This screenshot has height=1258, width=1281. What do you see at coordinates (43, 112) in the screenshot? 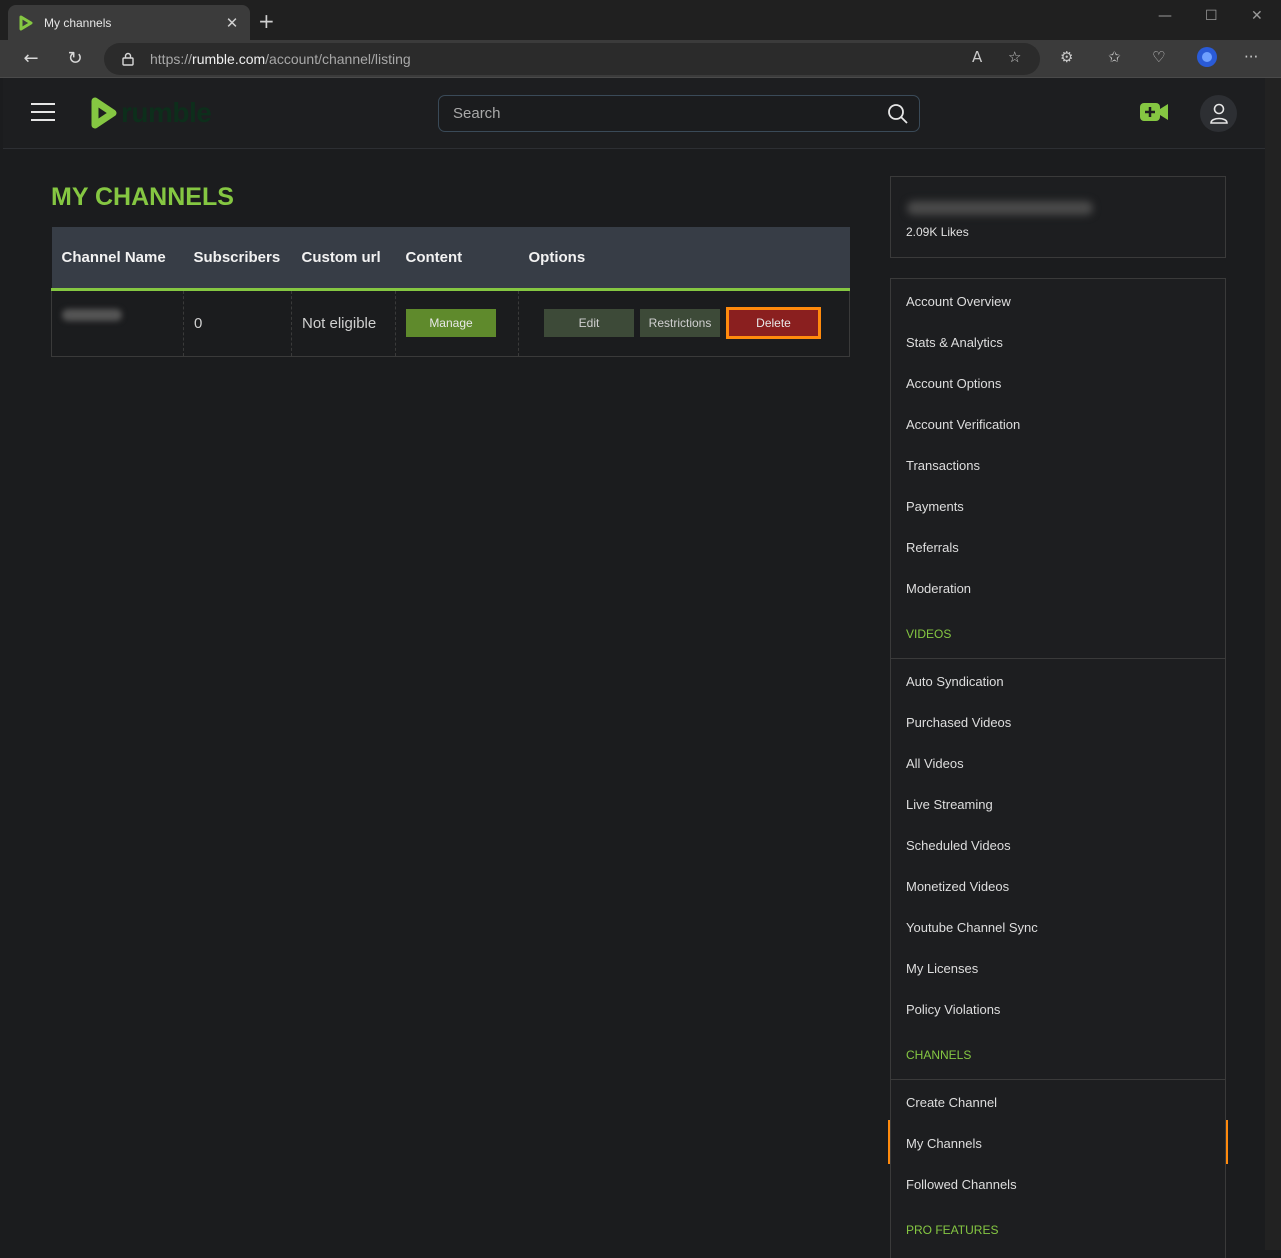
I see `menu-icon` at bounding box center [43, 112].